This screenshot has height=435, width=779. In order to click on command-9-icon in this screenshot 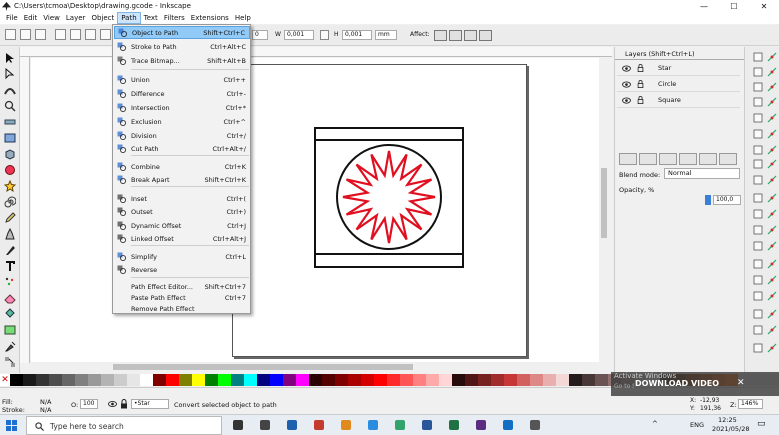, I will do `click(758, 180)`.